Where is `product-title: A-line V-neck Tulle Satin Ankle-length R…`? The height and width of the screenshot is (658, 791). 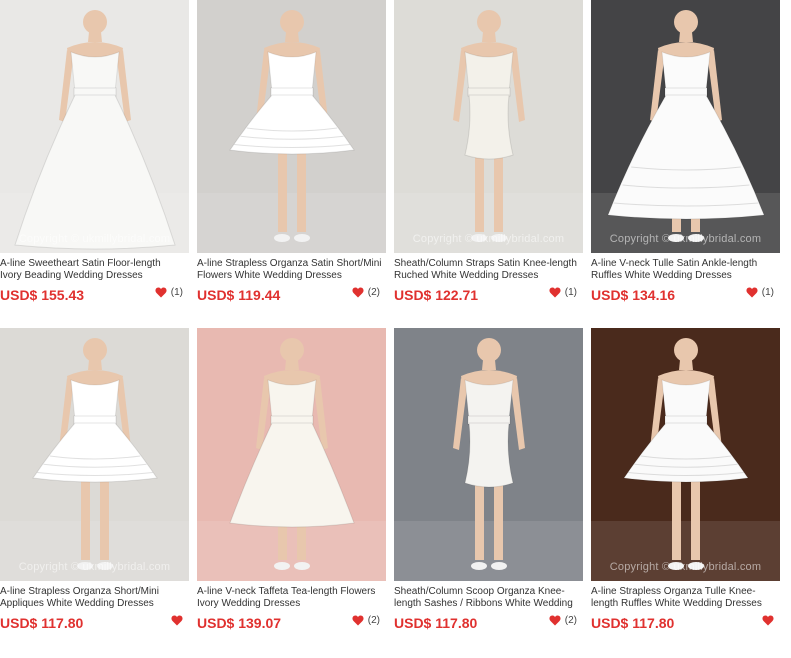 product-title: A-line V-neck Tulle Satin Ankle-length R… is located at coordinates (685, 270).